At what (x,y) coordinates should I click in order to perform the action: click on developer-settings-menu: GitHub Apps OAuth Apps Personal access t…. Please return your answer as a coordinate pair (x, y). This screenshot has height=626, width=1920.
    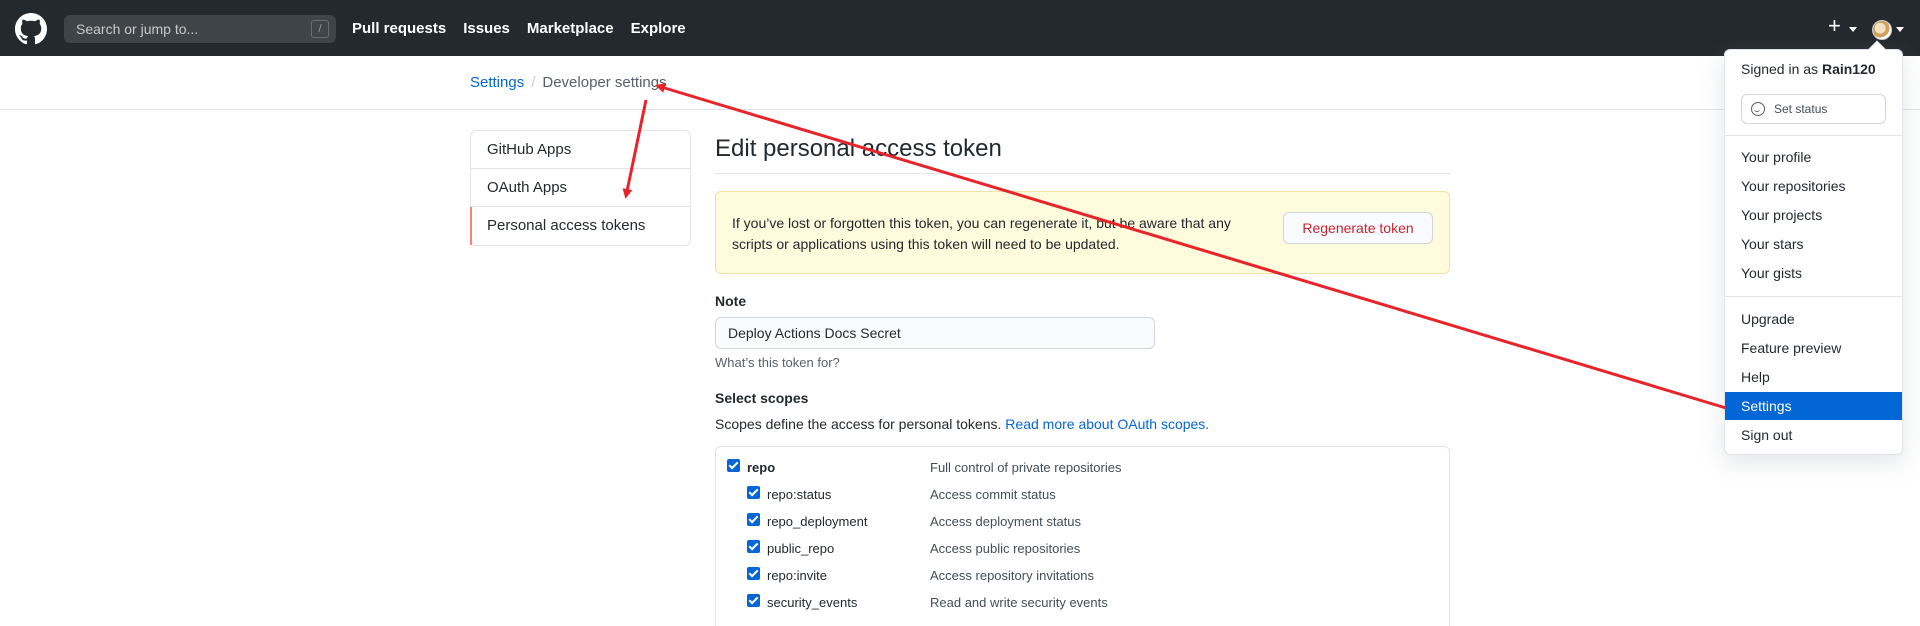
    Looking at the image, I should click on (580, 188).